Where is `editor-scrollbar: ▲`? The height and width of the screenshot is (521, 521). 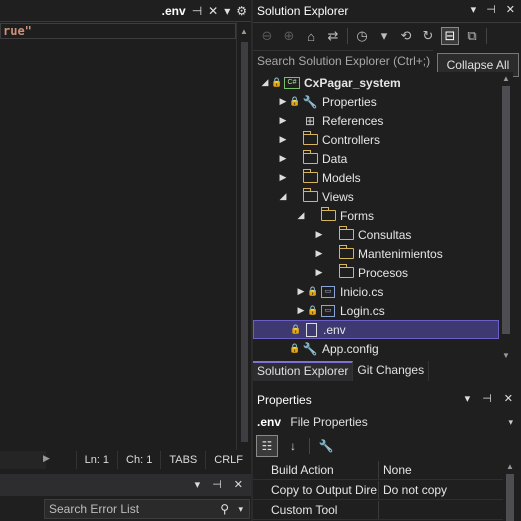
editor-scrollbar: ▲ is located at coordinates (243, 236).